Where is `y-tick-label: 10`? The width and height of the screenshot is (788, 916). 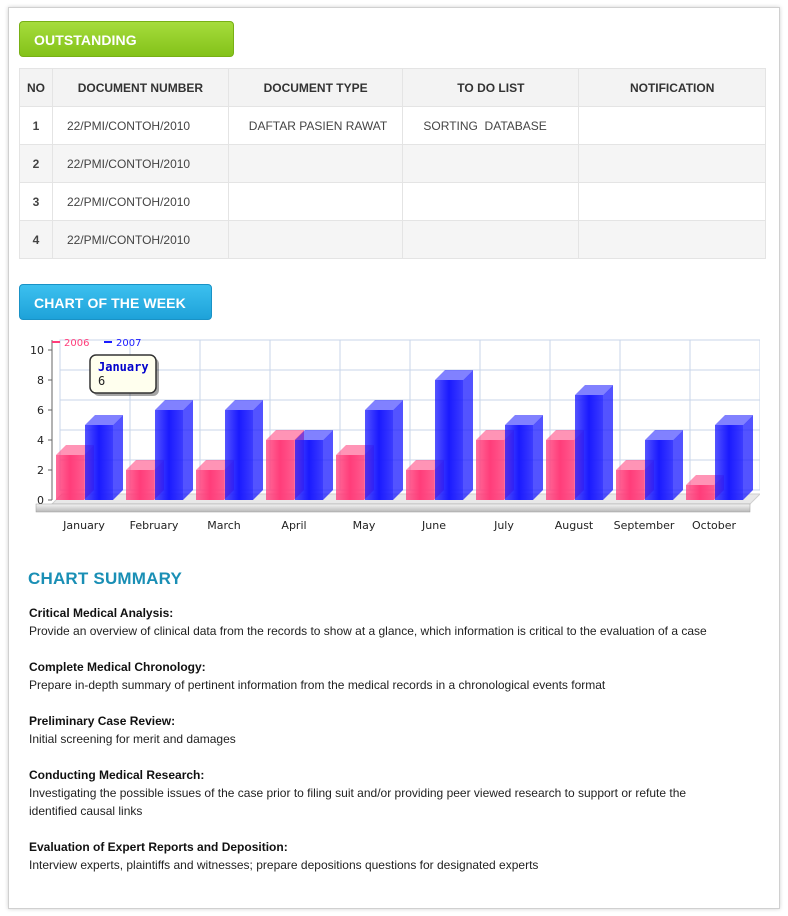
y-tick-label: 10 is located at coordinates (37, 350).